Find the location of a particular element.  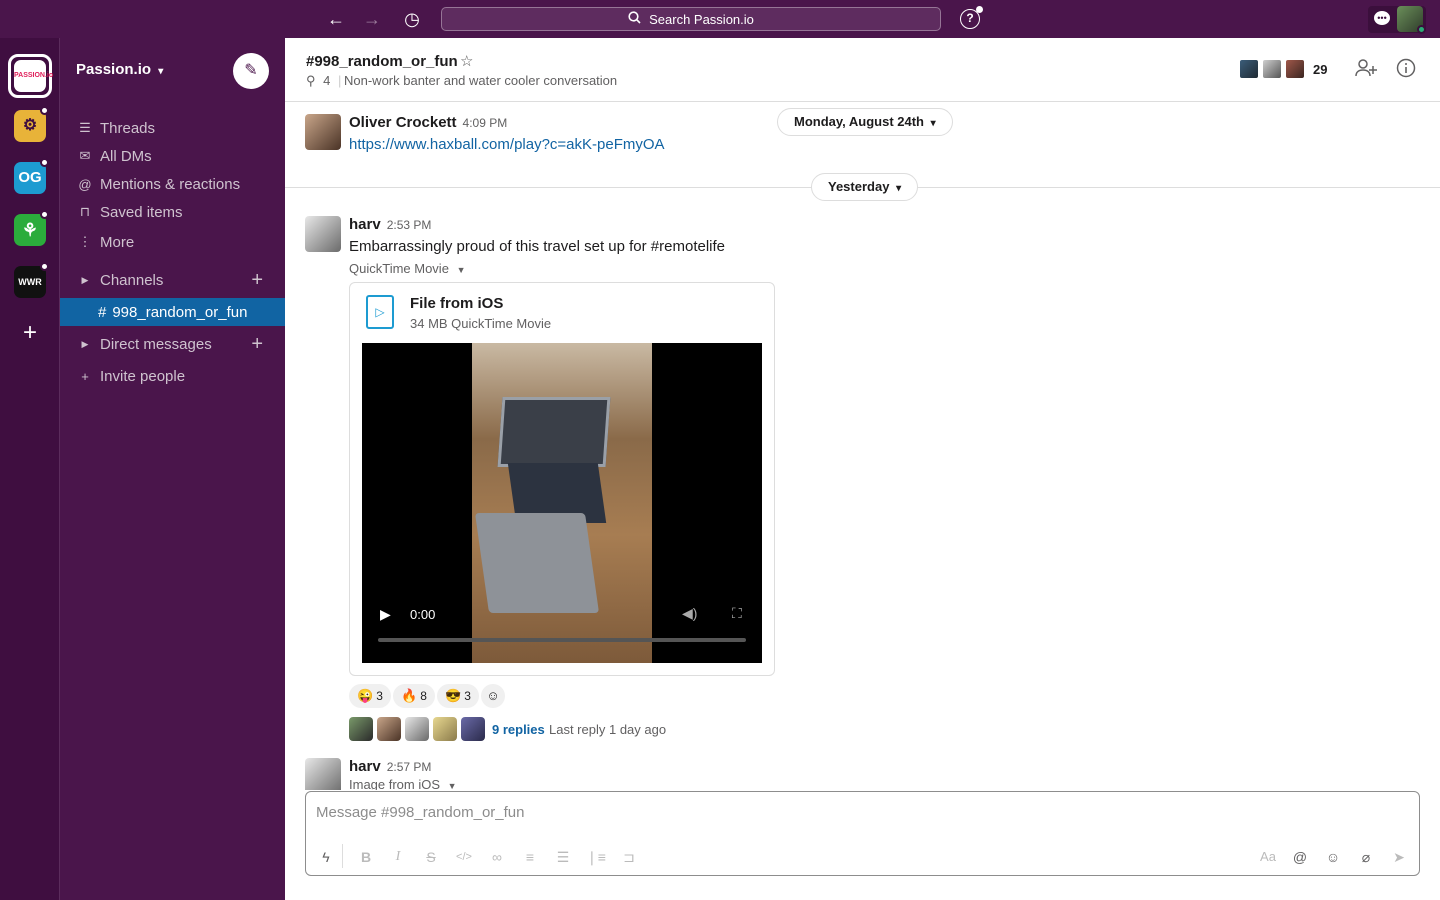

video-player: ▶ 0:00 ◀) ⛶ is located at coordinates (562, 503).